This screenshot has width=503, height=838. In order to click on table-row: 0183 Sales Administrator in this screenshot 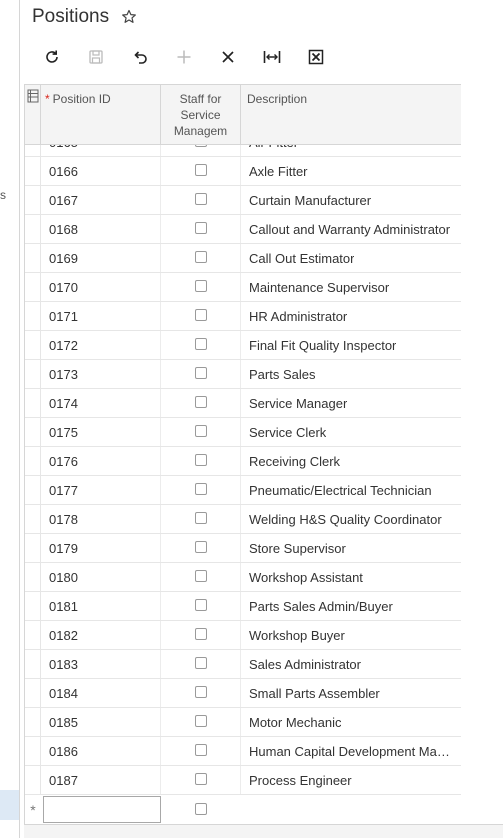, I will do `click(243, 664)`.